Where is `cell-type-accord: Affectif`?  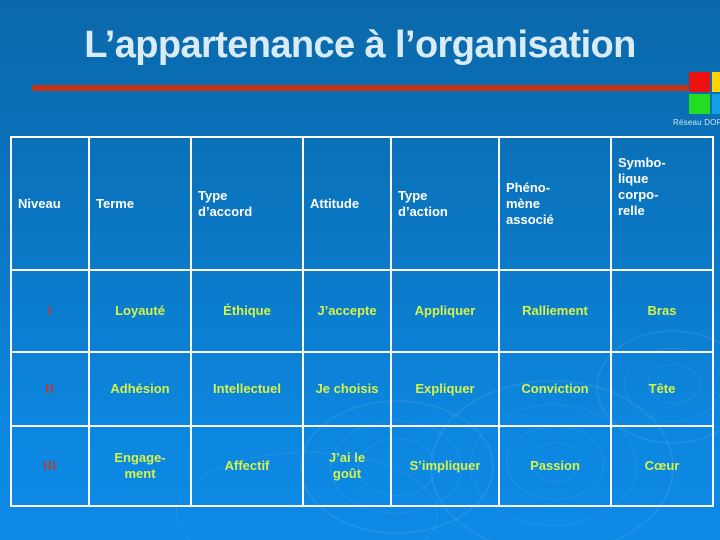
cell-type-accord: Affectif is located at coordinates (247, 466).